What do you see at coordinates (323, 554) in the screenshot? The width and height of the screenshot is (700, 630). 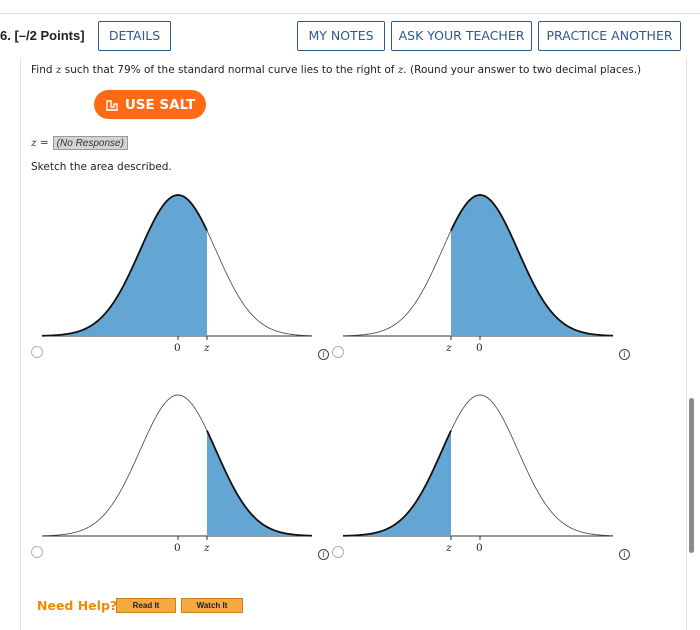 I see `graph-3-info-icon: i` at bounding box center [323, 554].